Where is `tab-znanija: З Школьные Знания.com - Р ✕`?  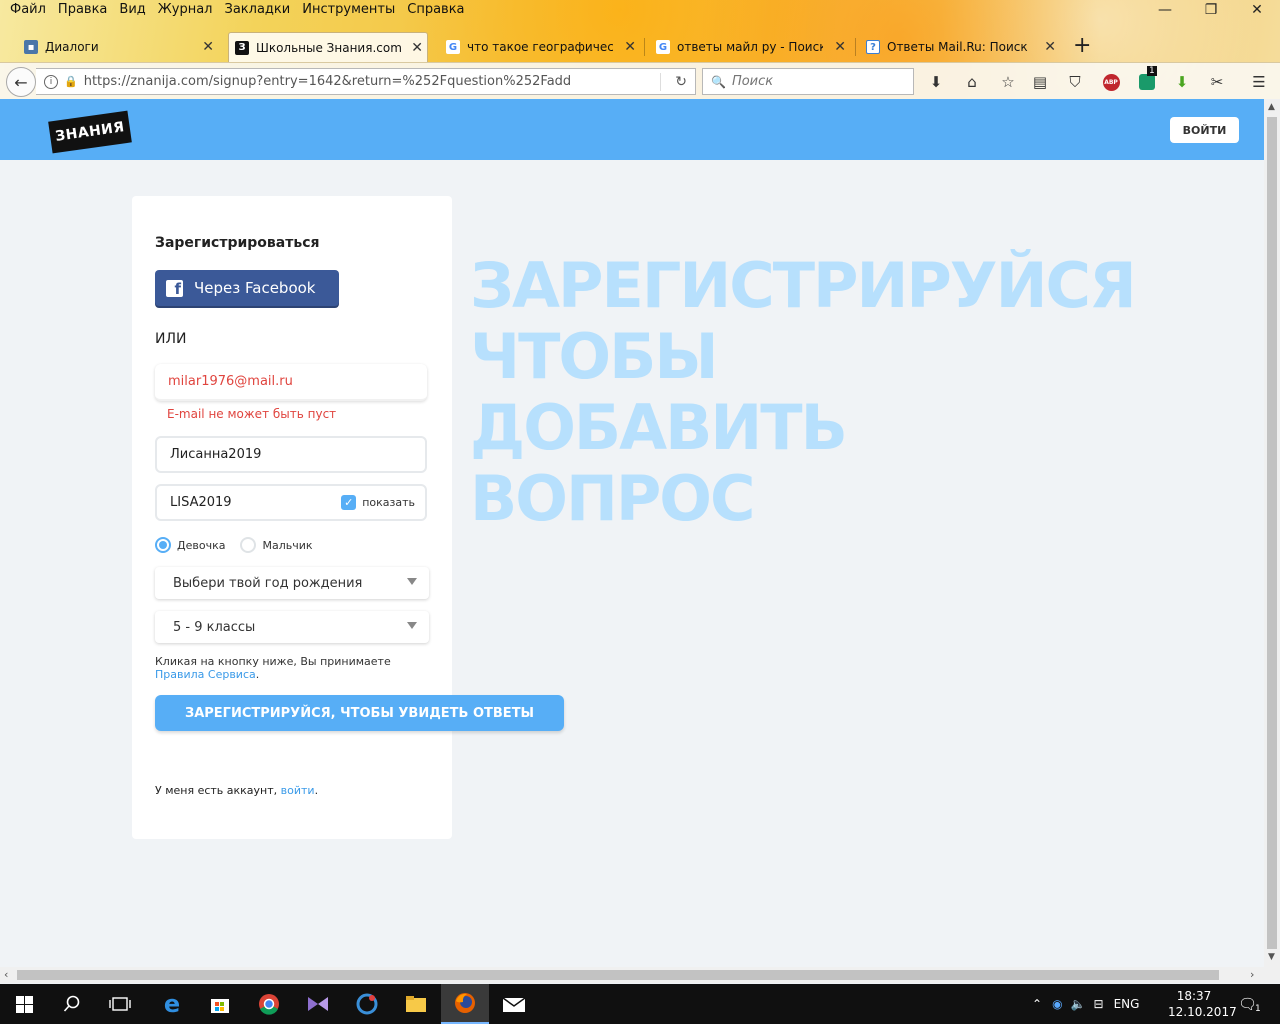 tab-znanija: З Школьные Знания.com - Р ✕ is located at coordinates (328, 47).